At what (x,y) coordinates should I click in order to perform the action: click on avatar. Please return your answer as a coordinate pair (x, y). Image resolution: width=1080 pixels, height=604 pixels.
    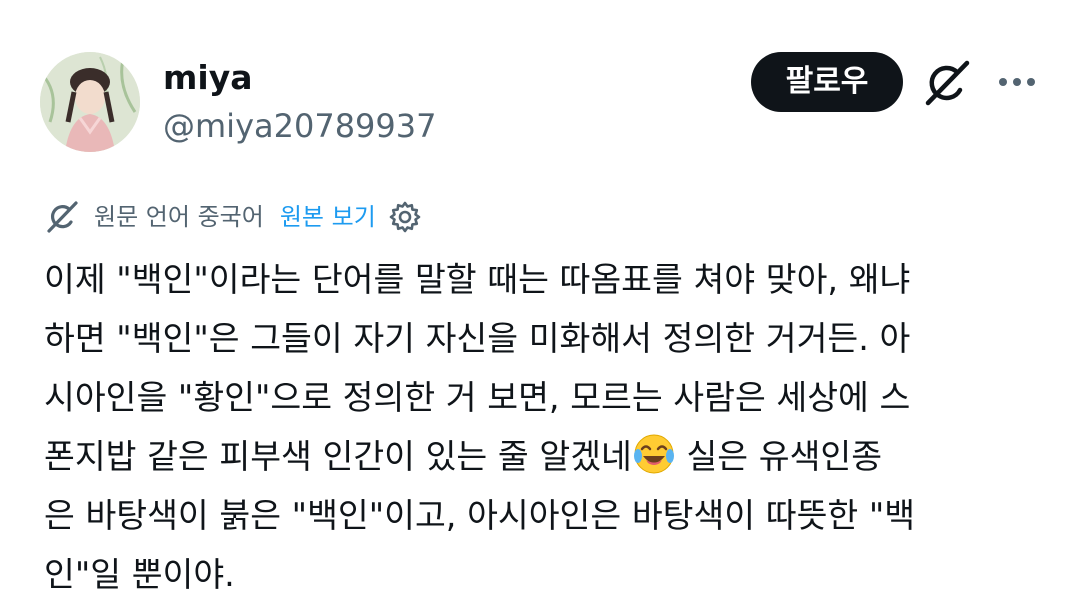
    Looking at the image, I should click on (90, 102).